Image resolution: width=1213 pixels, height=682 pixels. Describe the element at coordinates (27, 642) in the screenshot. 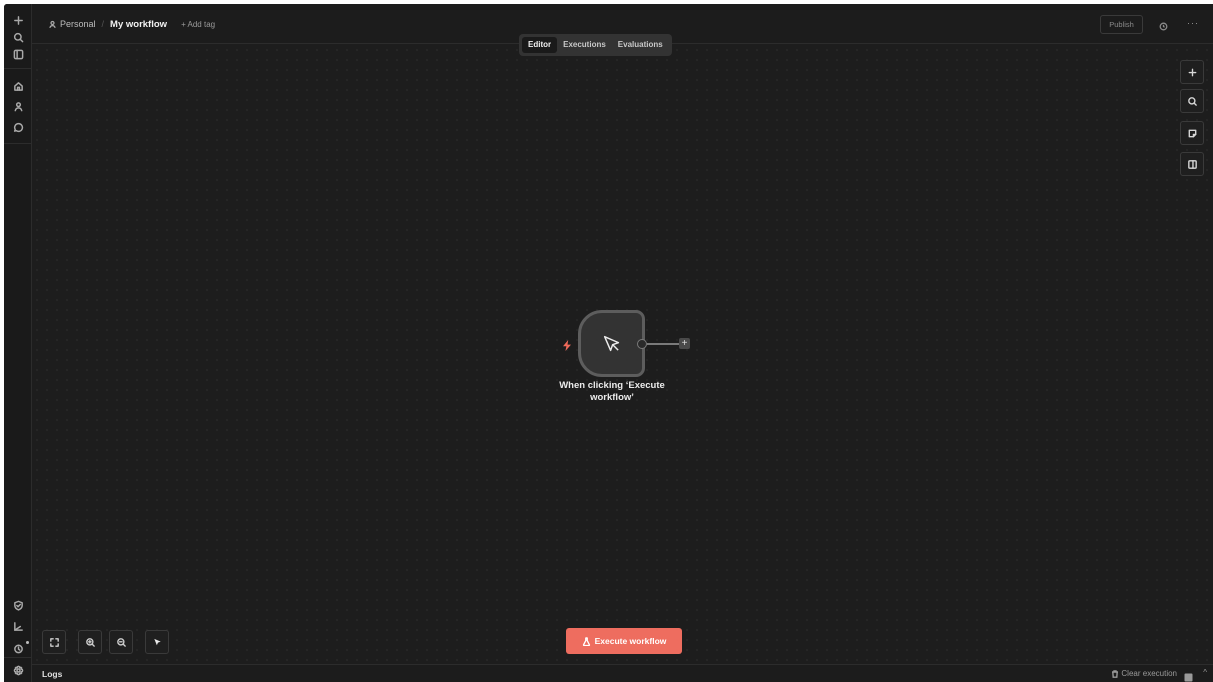

I see `notification-dot` at that location.